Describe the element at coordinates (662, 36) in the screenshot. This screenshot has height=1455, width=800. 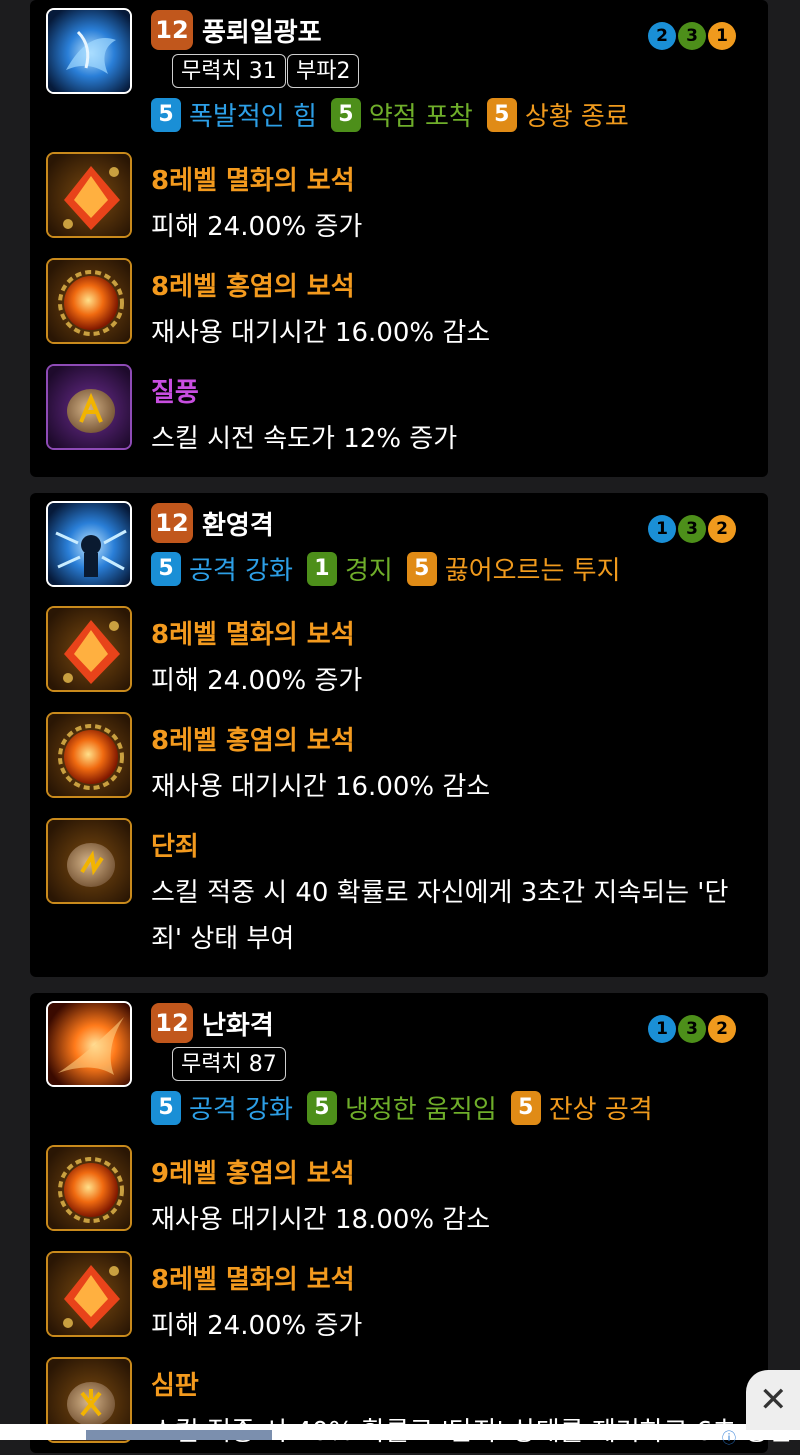
I see `counter-blue: 2` at that location.